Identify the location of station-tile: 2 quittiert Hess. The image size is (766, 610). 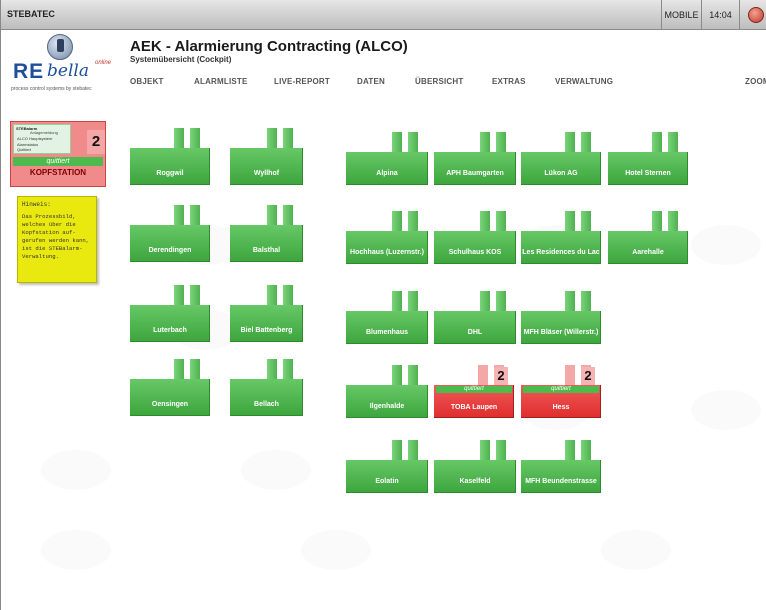
(561, 391).